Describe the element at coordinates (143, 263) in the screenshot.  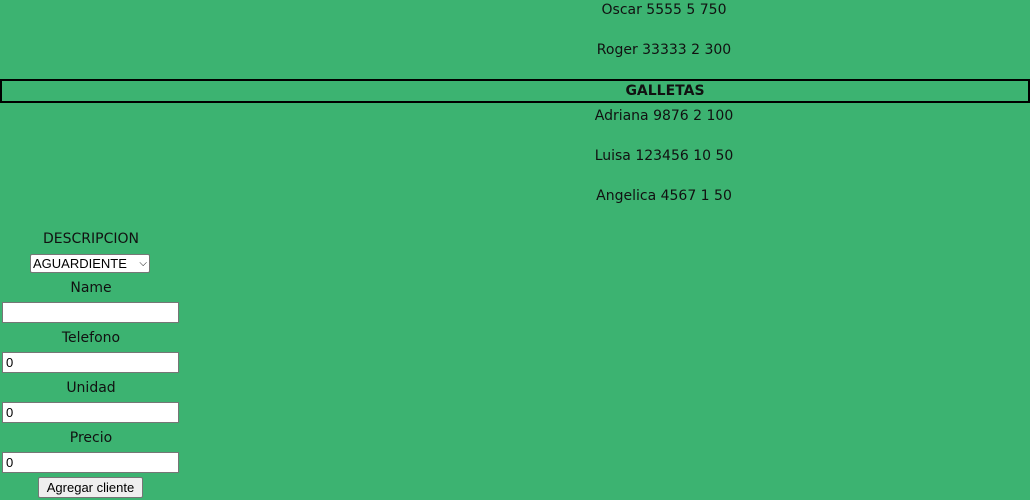
I see `chevron-down-icon: ⌵` at that location.